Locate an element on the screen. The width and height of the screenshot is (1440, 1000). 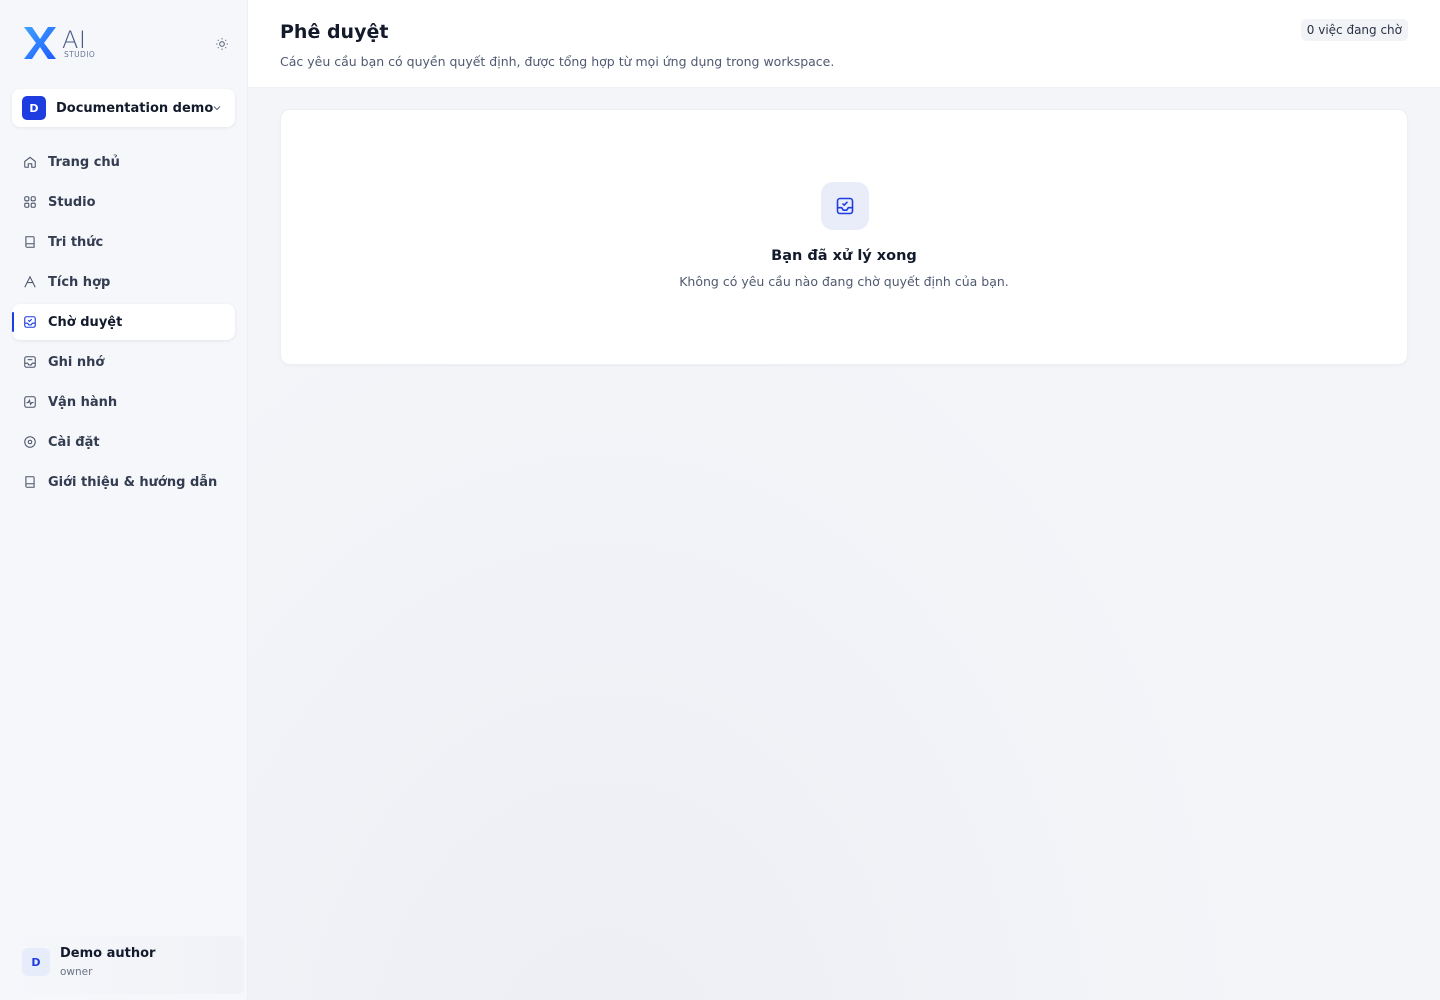
sidebar-item-label: Cài đặt is located at coordinates (74, 442).